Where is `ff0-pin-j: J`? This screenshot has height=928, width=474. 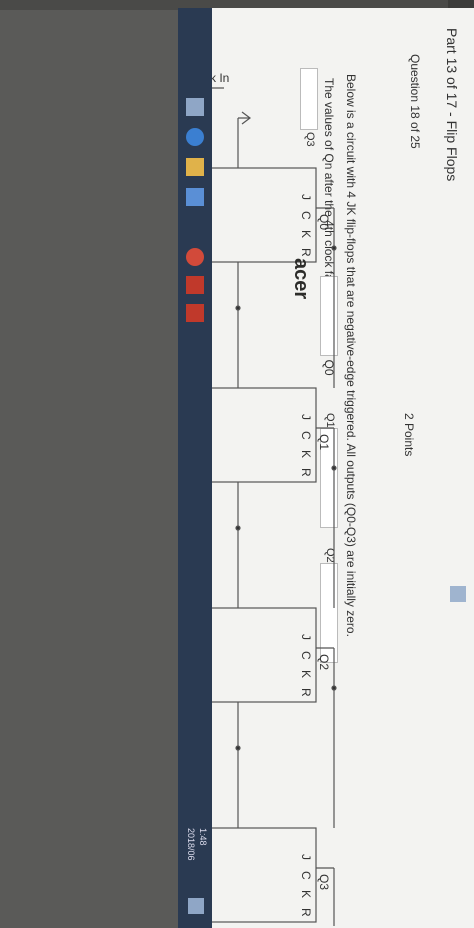 ff0-pin-j: J is located at coordinates (306, 197).